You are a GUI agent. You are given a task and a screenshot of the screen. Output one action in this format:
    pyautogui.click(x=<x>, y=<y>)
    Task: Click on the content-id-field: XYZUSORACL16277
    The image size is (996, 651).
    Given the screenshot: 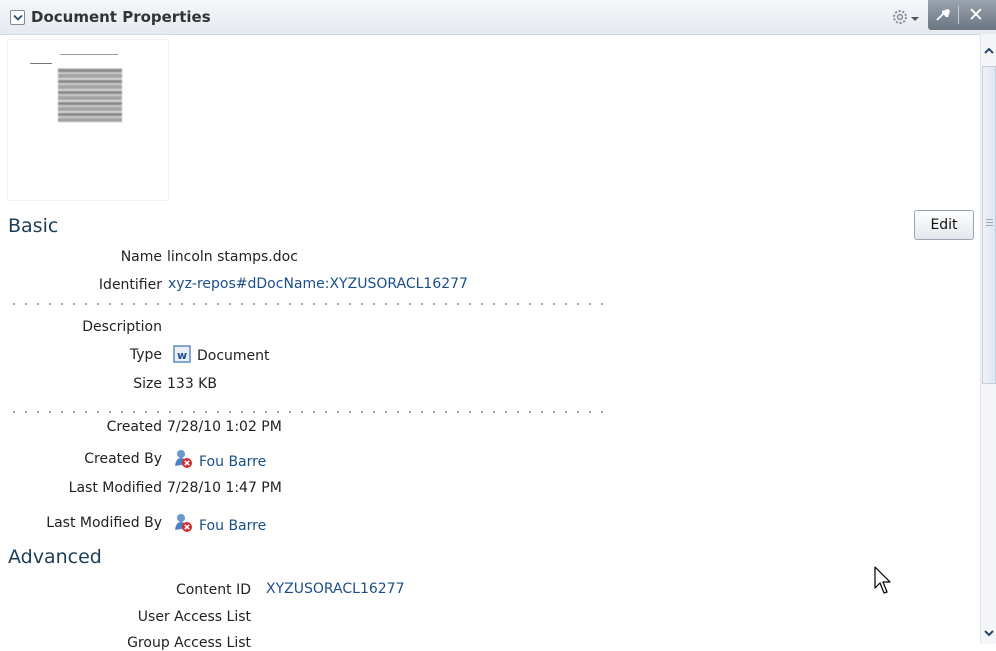 What is the action you would take?
    pyautogui.click(x=379, y=589)
    